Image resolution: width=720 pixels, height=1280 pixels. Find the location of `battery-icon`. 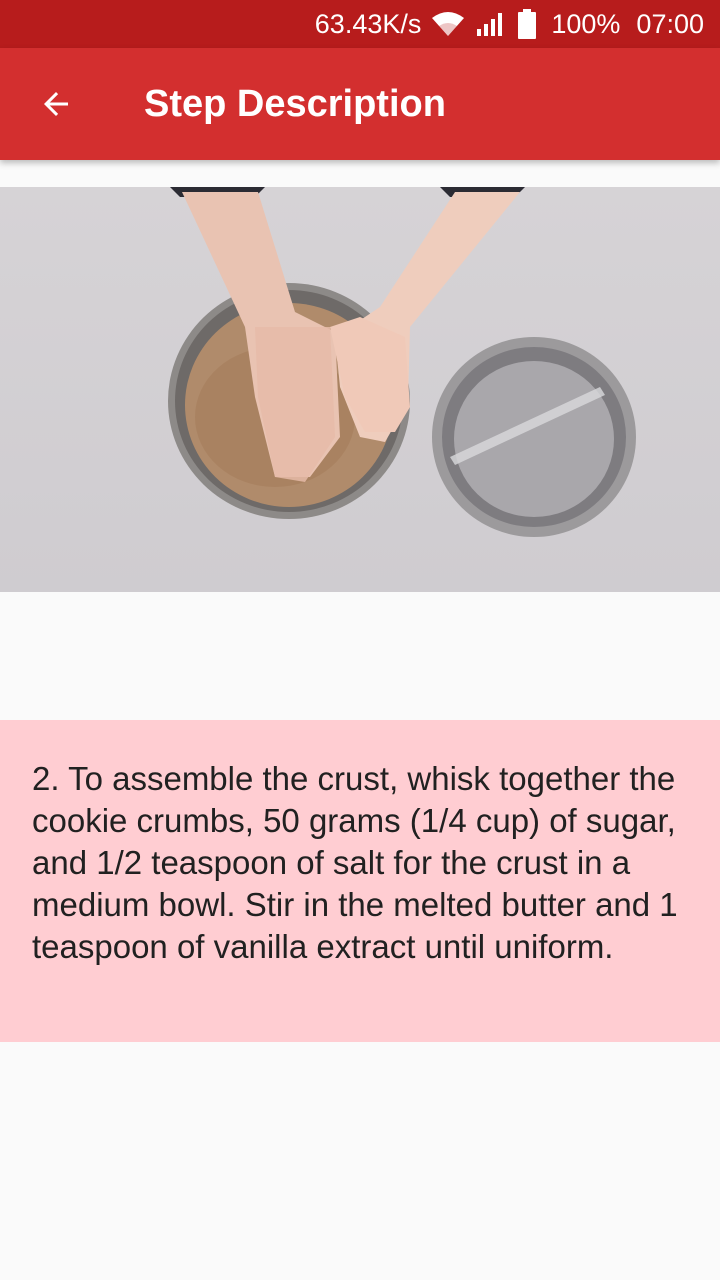

battery-icon is located at coordinates (527, 24).